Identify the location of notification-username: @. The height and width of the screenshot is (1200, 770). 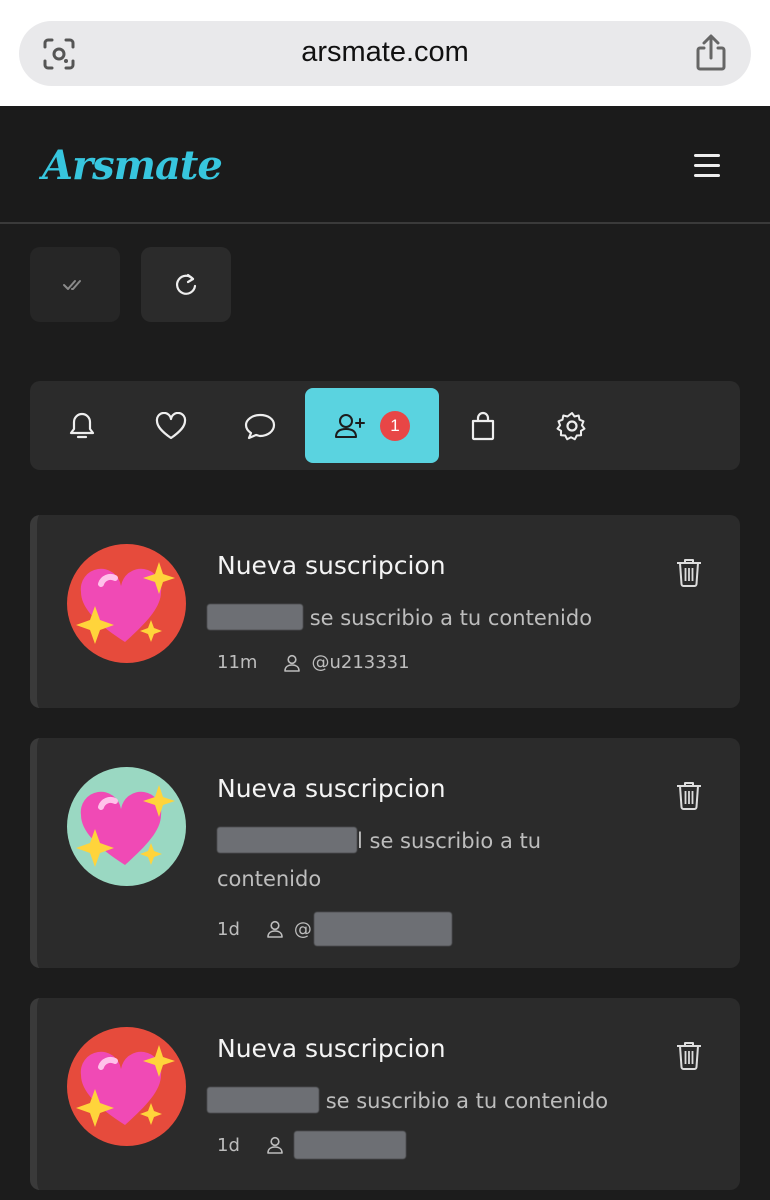
(303, 929).